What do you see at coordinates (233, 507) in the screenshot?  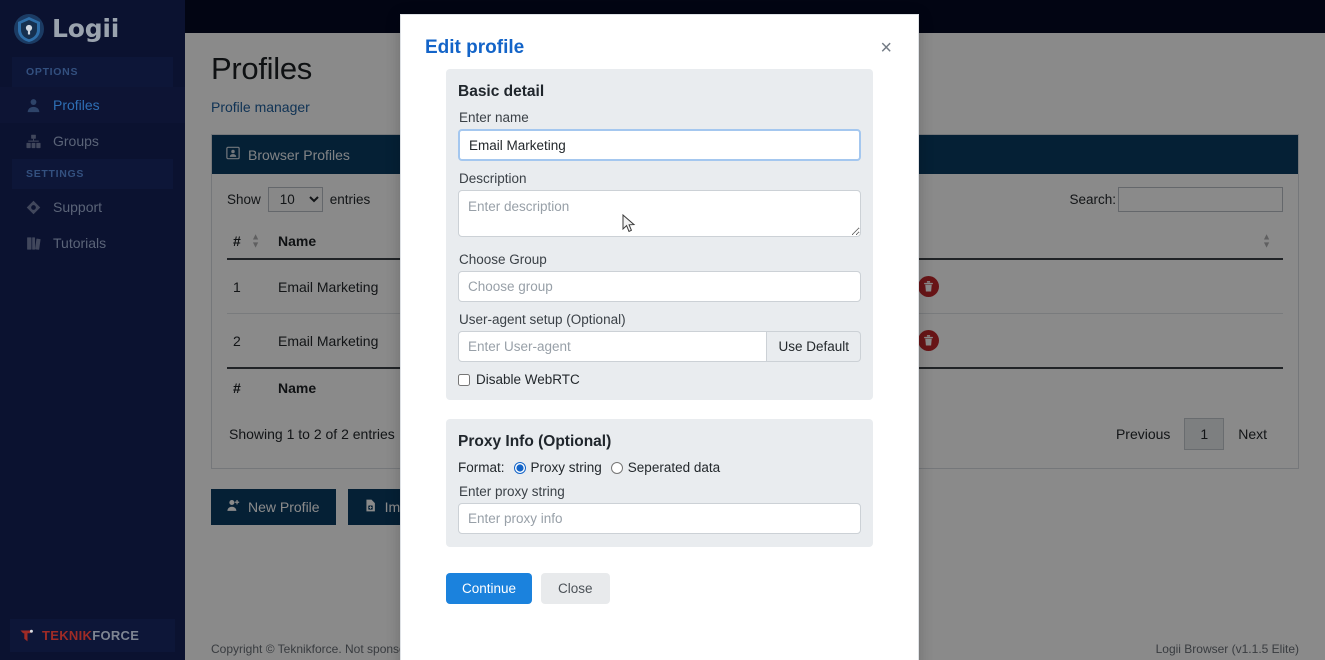 I see `user-plus-icon` at bounding box center [233, 507].